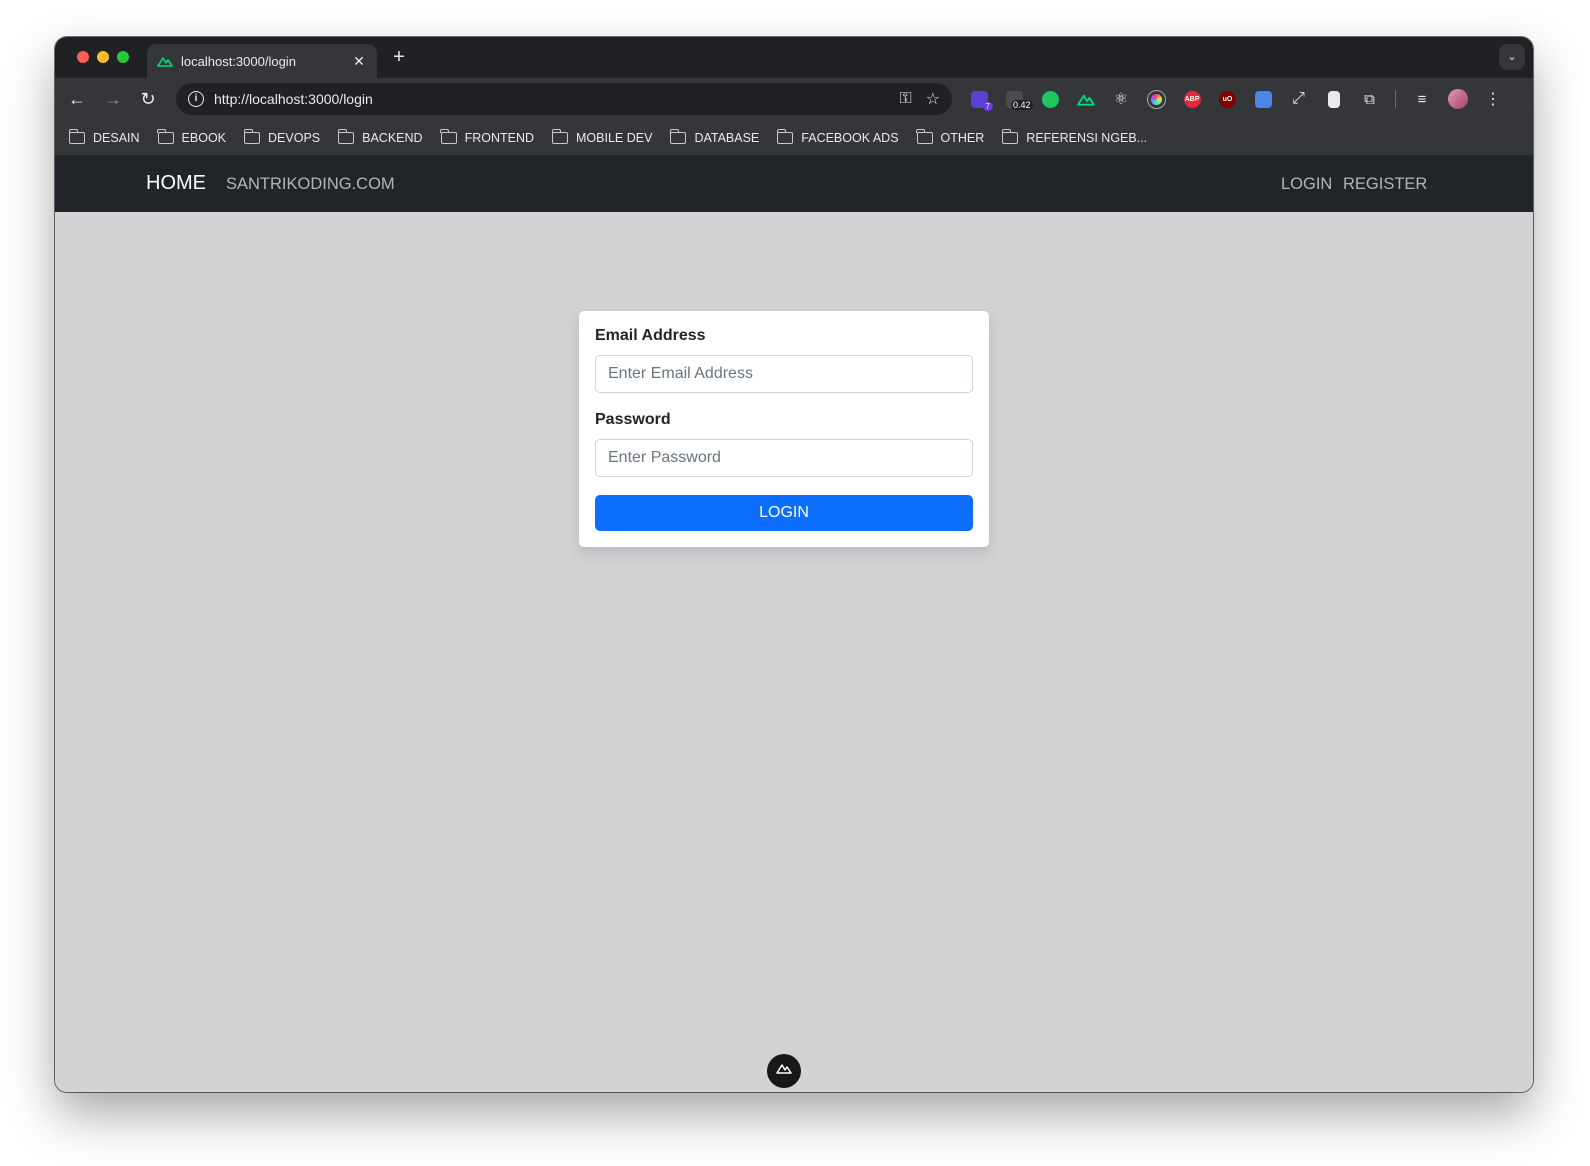  What do you see at coordinates (176, 183) in the screenshot?
I see `home-link: HOME` at bounding box center [176, 183].